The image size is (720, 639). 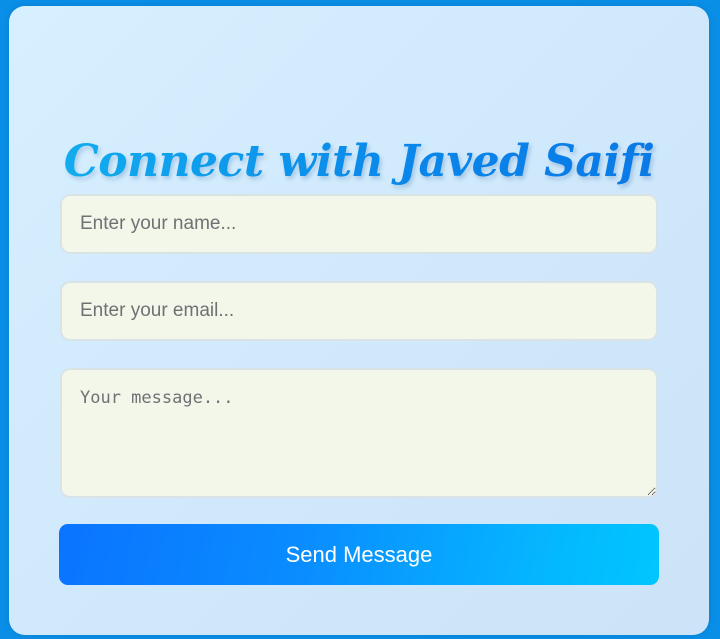 I want to click on page-title: Connect with Javed Saifi, so click(x=359, y=162).